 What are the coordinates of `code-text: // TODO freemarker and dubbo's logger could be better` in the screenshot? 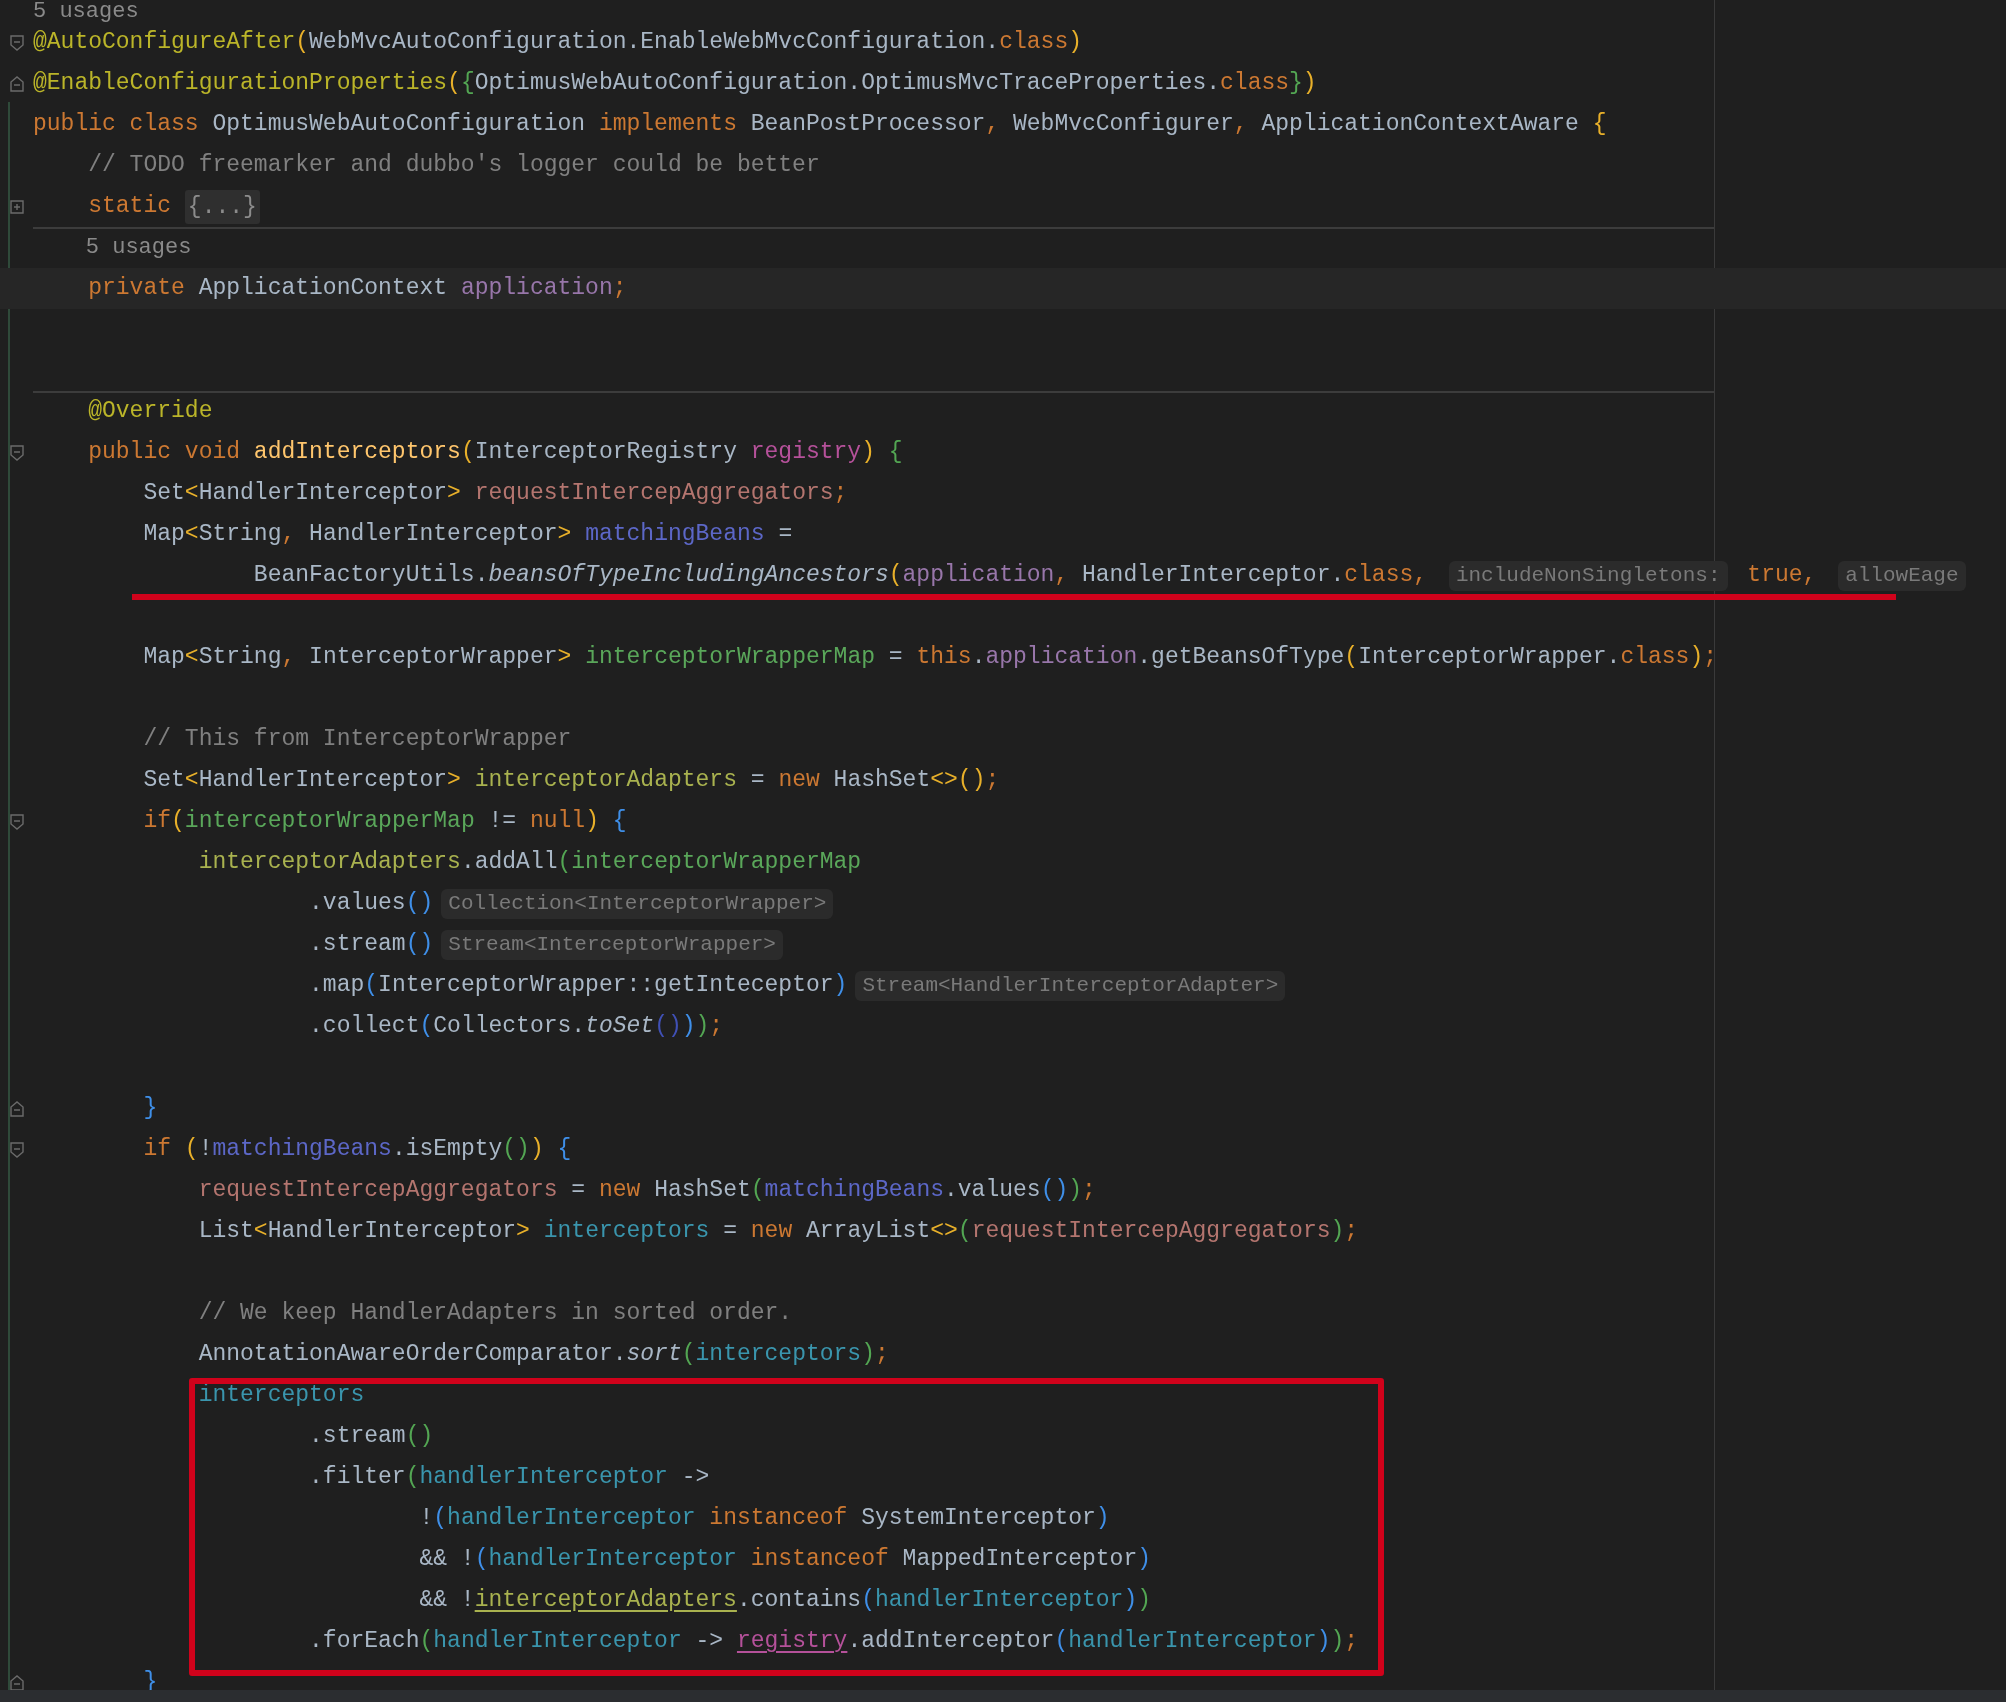 It's located at (453, 166).